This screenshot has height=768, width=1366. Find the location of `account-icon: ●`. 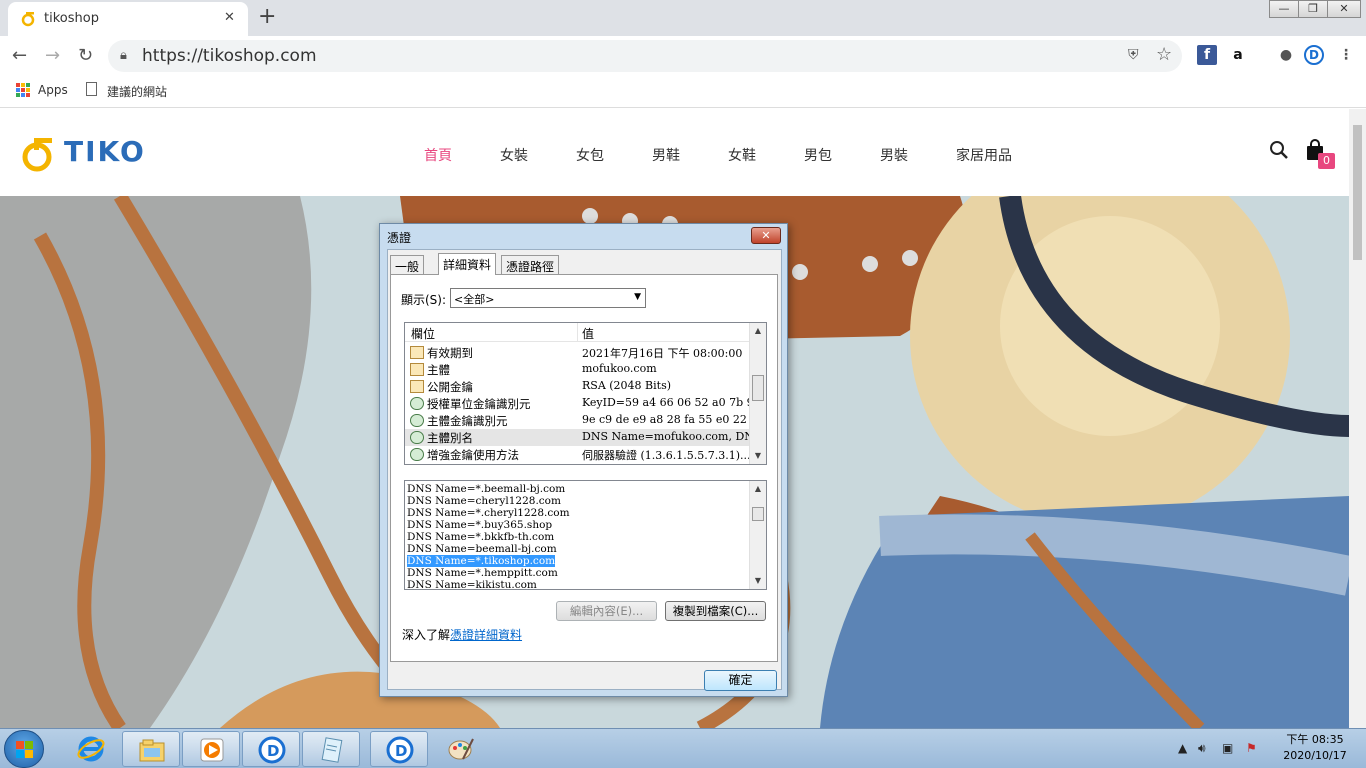

account-icon: ● is located at coordinates (1286, 55).